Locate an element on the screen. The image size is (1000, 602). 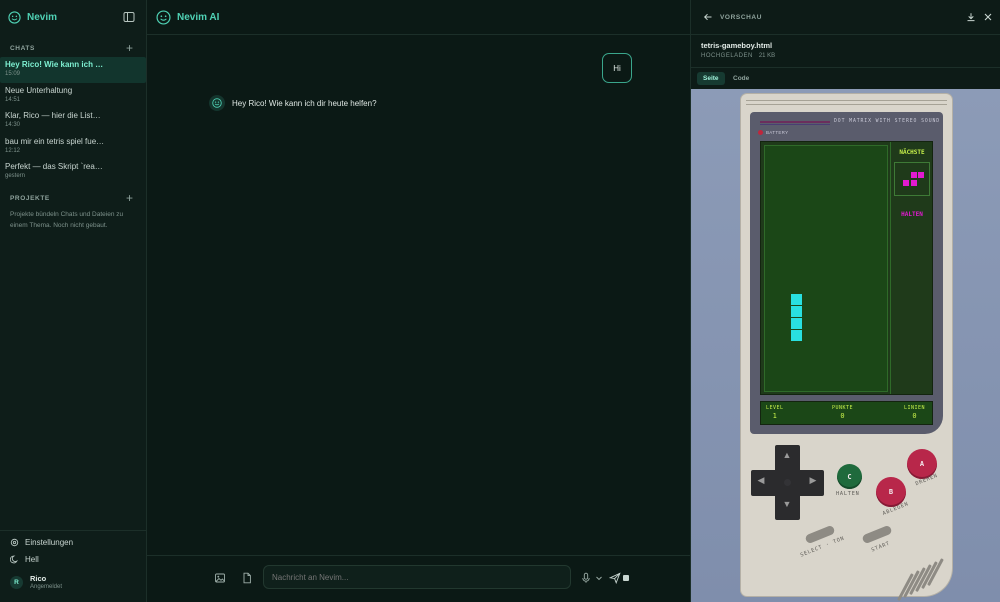
hold-piece-label: HALTEN is located at coordinates (912, 214).